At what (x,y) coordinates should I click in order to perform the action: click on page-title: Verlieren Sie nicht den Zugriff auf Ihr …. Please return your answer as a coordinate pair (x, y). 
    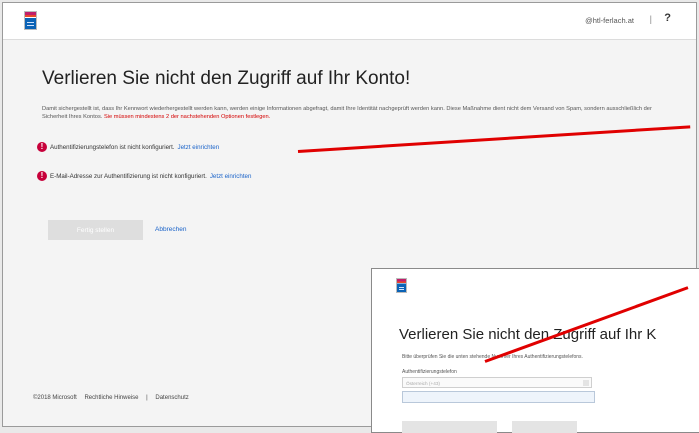
    Looking at the image, I should click on (226, 78).